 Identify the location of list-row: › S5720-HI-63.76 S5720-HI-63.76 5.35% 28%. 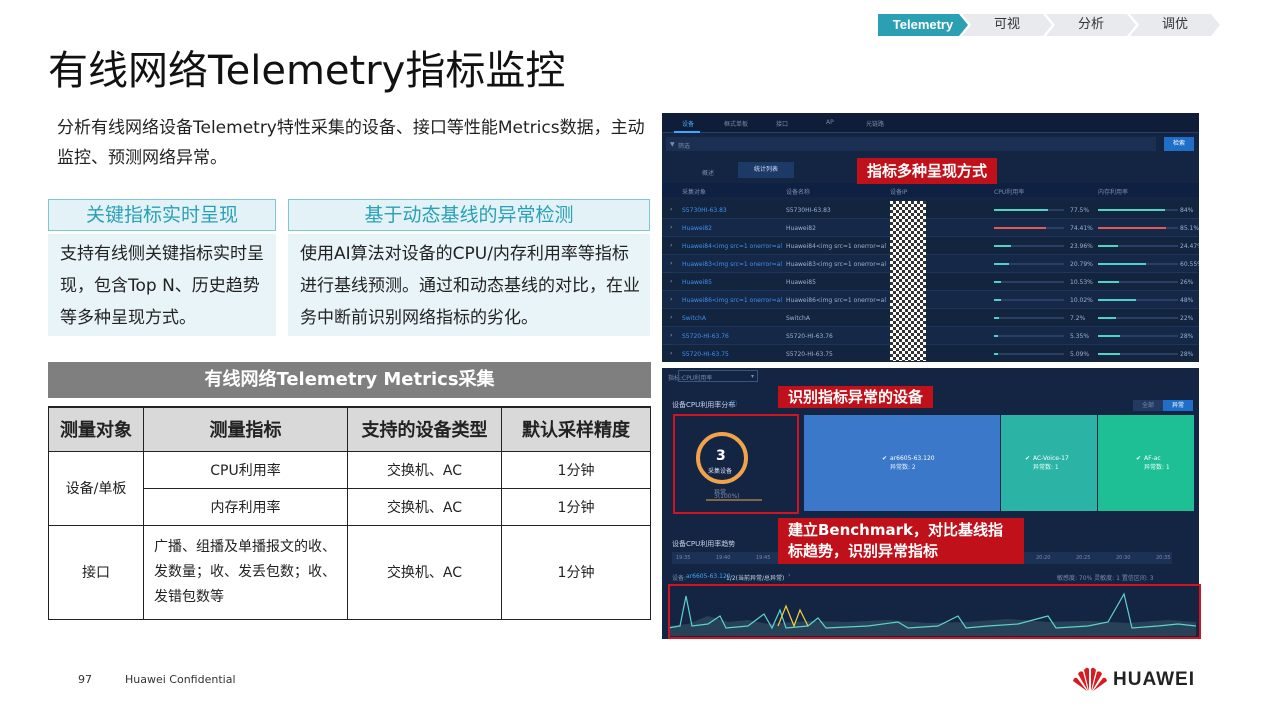
(930, 336).